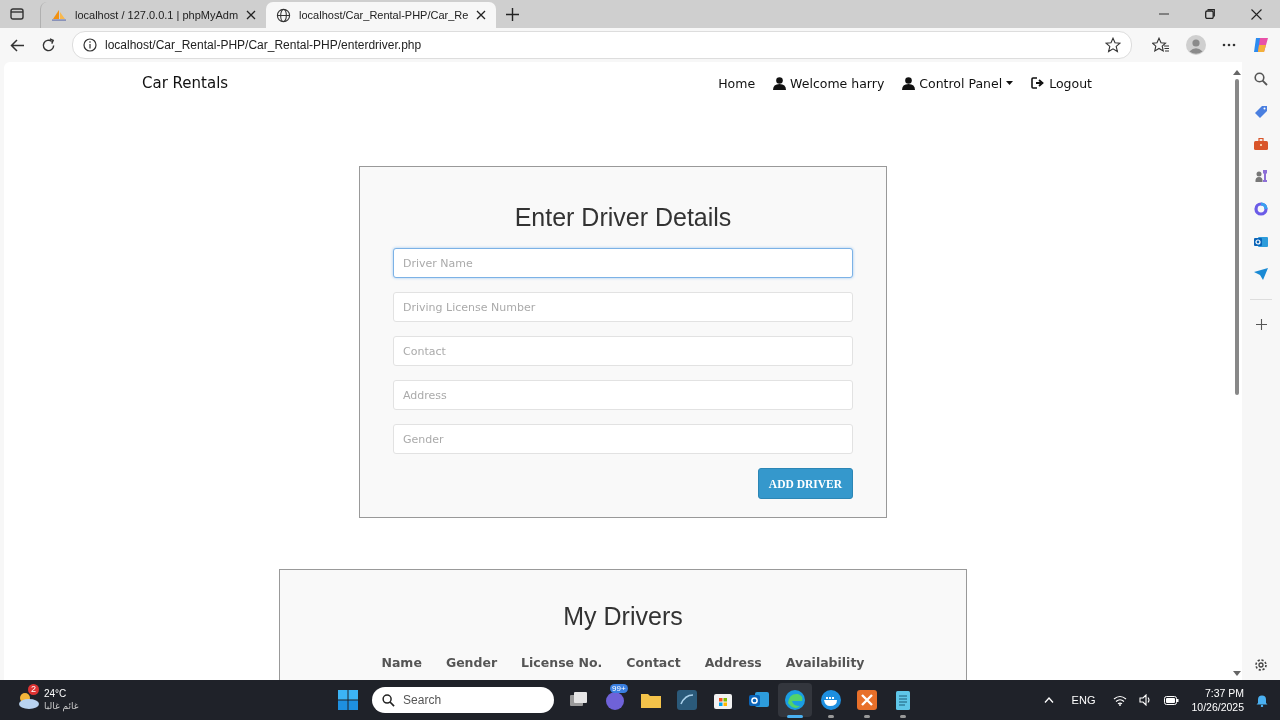 The width and height of the screenshot is (1280, 720). What do you see at coordinates (33, 689) in the screenshot?
I see `notification-badge: 2` at bounding box center [33, 689].